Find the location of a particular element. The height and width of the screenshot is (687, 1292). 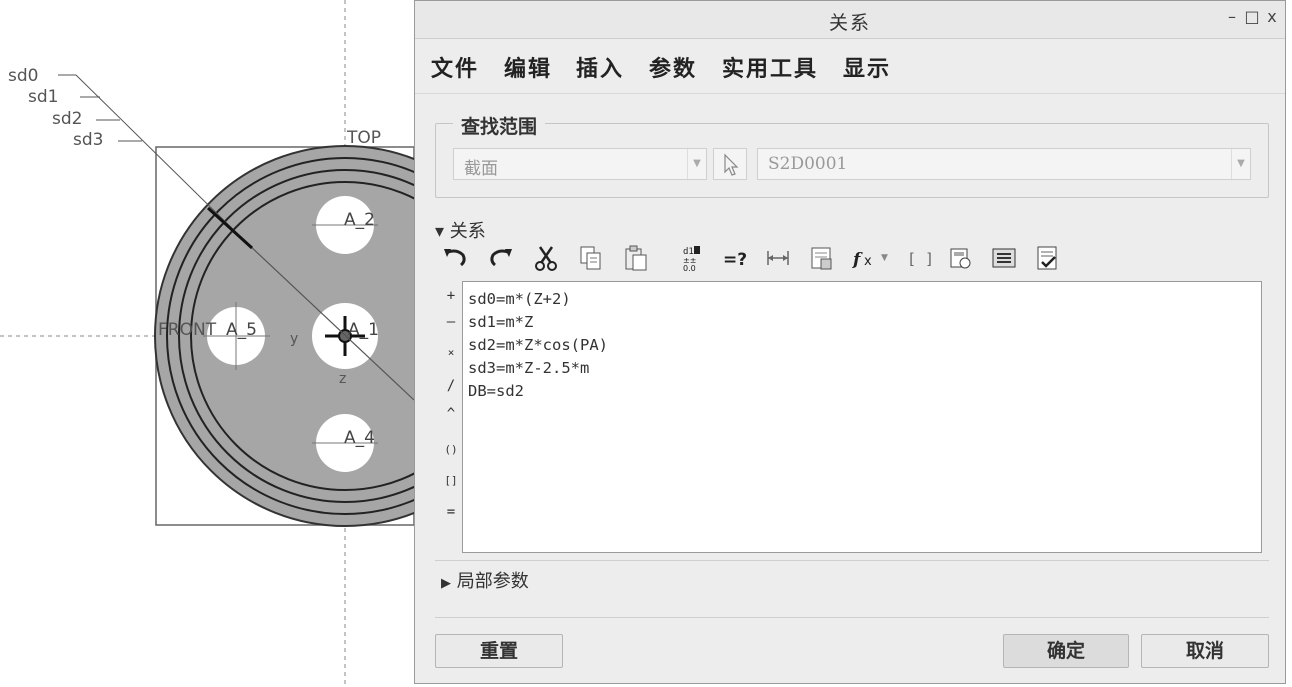

d1-sort-icon: d1±±0.0 is located at coordinates (691, 259).